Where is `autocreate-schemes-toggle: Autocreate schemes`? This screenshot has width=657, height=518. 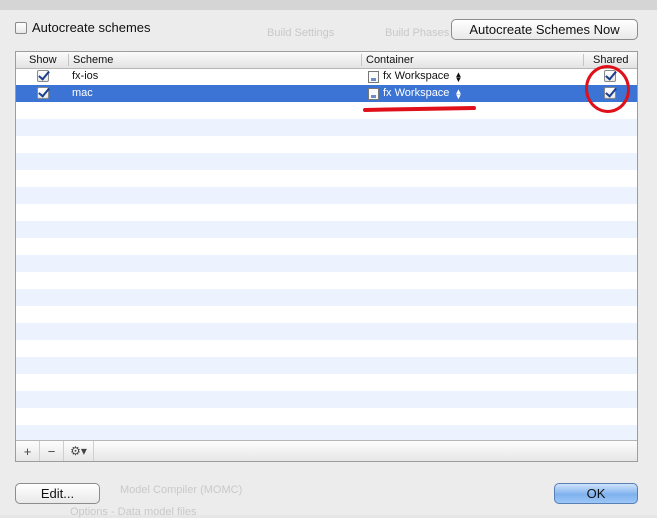
autocreate-schemes-toggle: Autocreate schemes is located at coordinates (83, 27).